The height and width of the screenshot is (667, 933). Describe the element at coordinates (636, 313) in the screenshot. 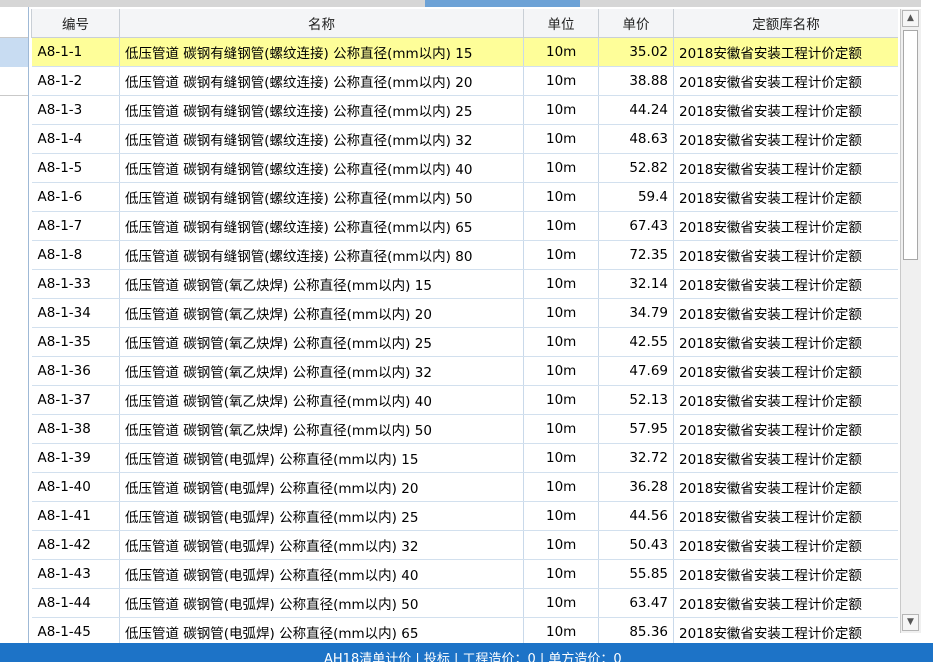

I see `cell-price: 34.79` at that location.